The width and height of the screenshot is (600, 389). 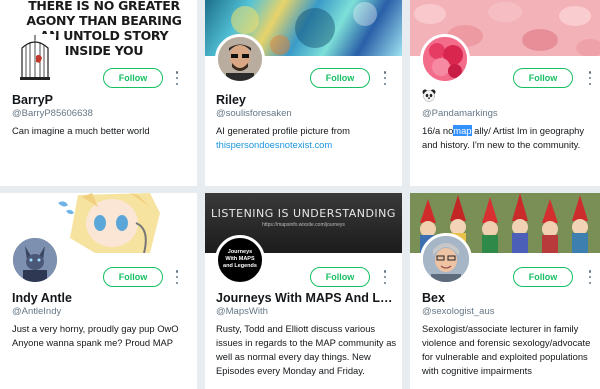 What do you see at coordinates (36, 311) in the screenshot?
I see `user-handle: @AntleIndy` at bounding box center [36, 311].